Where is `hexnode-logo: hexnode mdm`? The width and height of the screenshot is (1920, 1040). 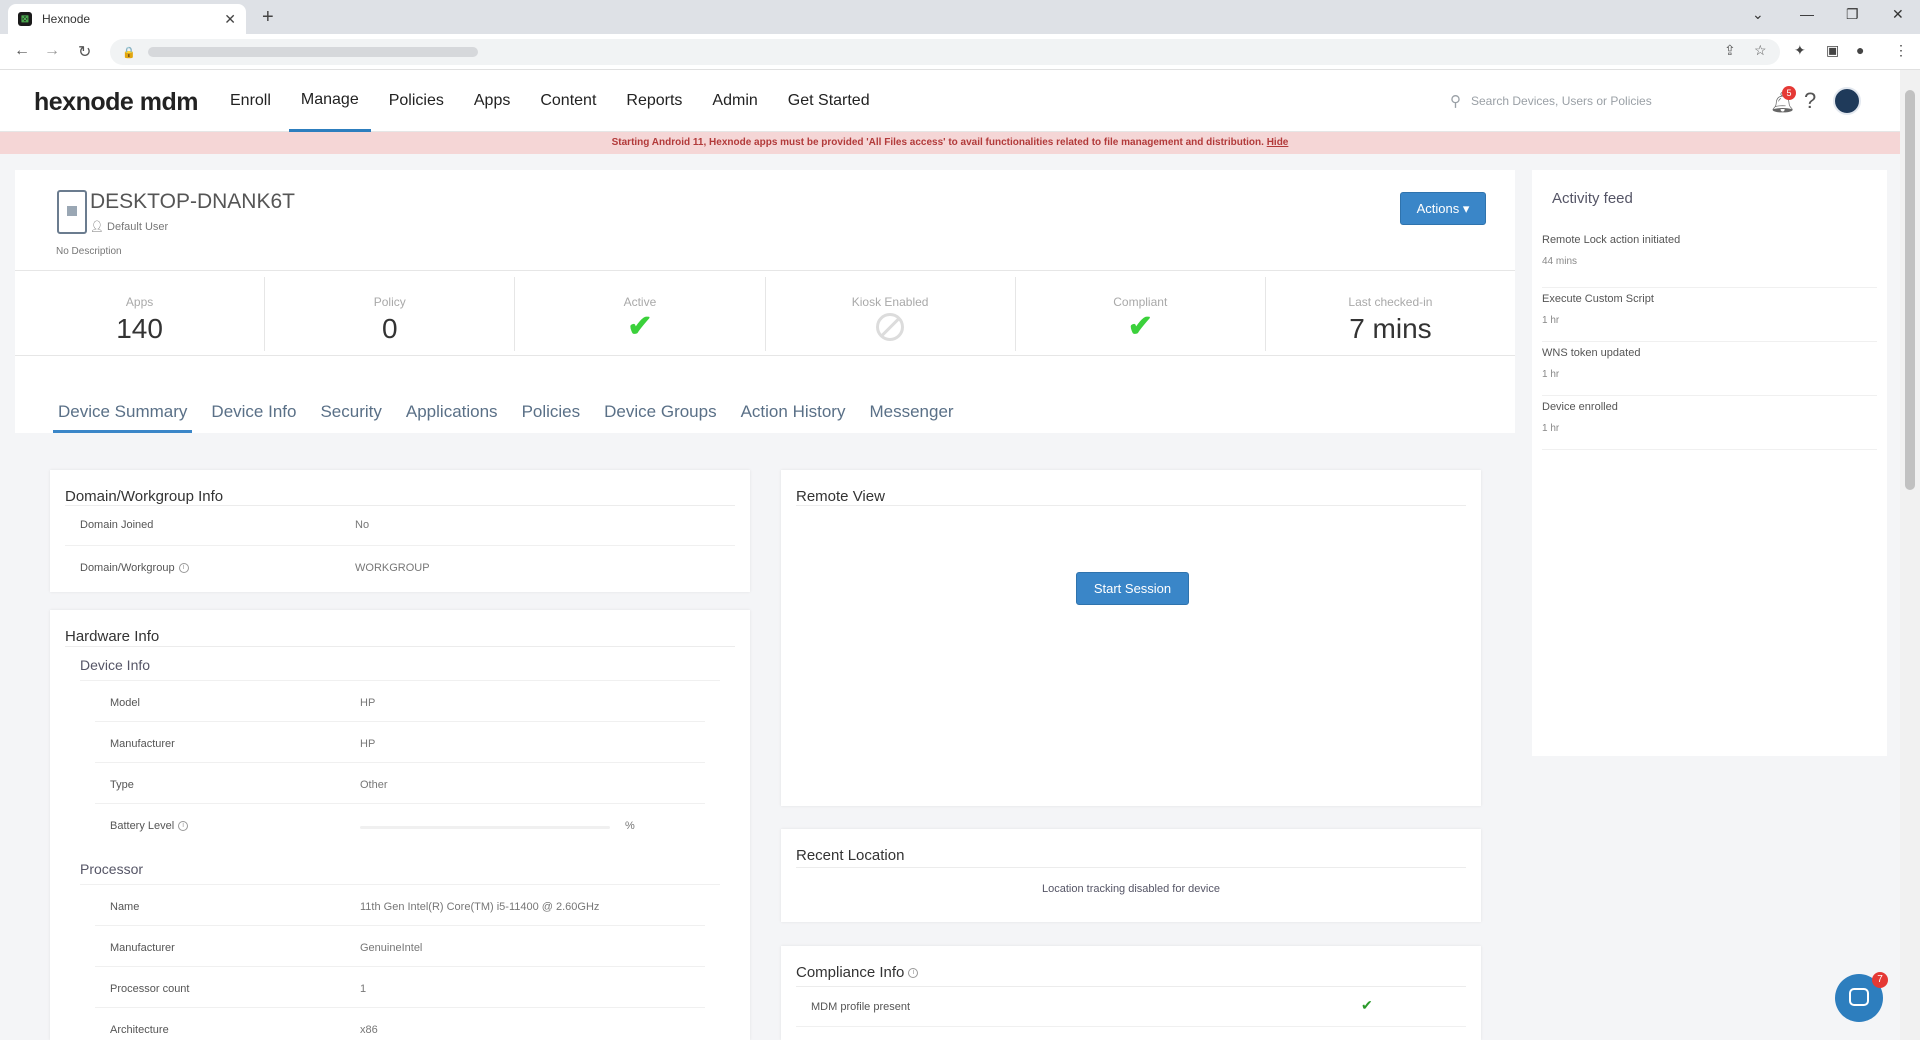
hexnode-logo: hexnode mdm is located at coordinates (116, 102).